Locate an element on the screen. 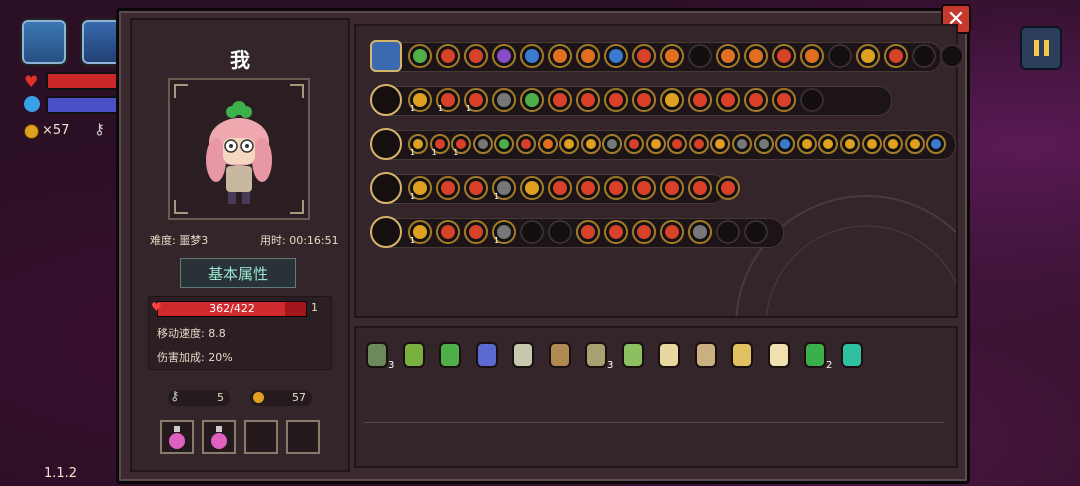 The height and width of the screenshot is (486, 1080). gauntlet-icon is located at coordinates (386, 232).